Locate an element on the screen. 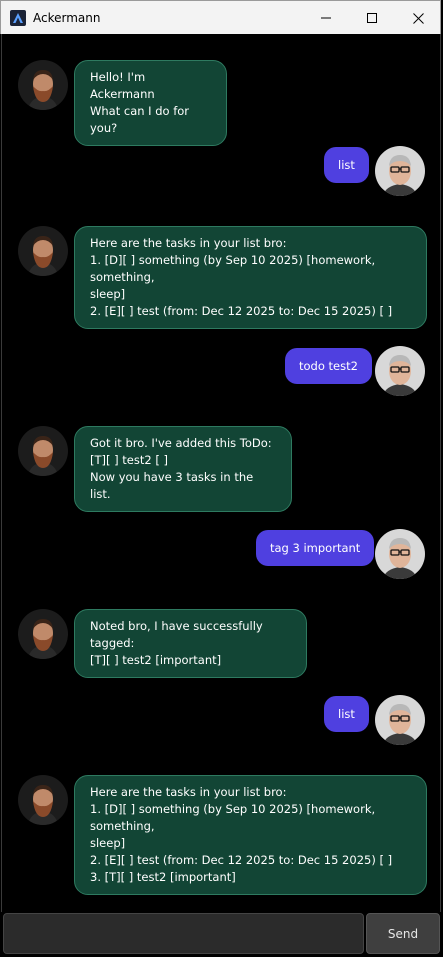  maximize-icon is located at coordinates (372, 18).